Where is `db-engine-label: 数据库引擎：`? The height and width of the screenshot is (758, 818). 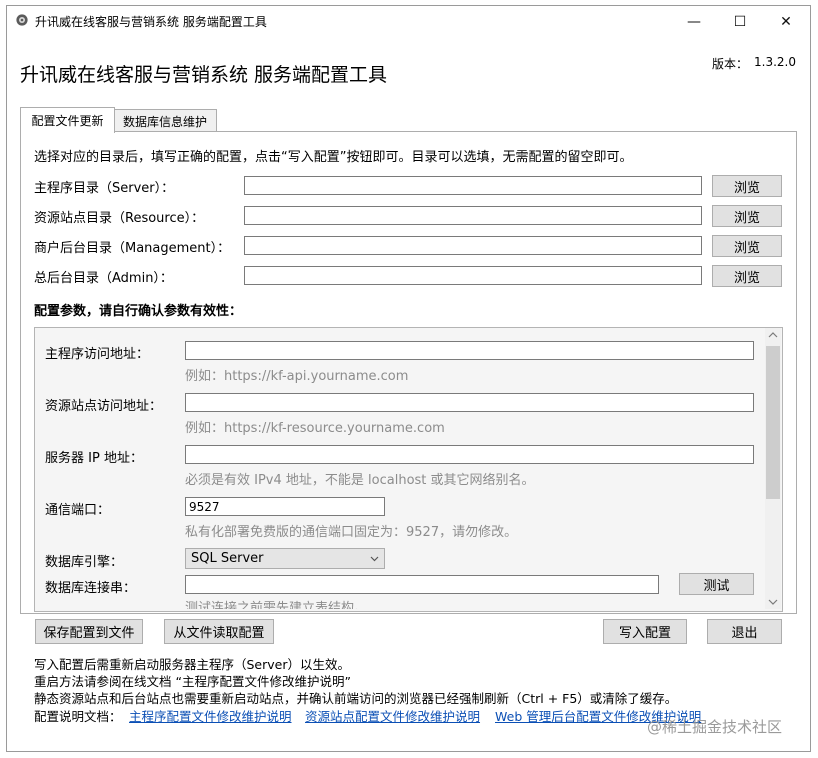 db-engine-label: 数据库引擎： is located at coordinates (84, 562).